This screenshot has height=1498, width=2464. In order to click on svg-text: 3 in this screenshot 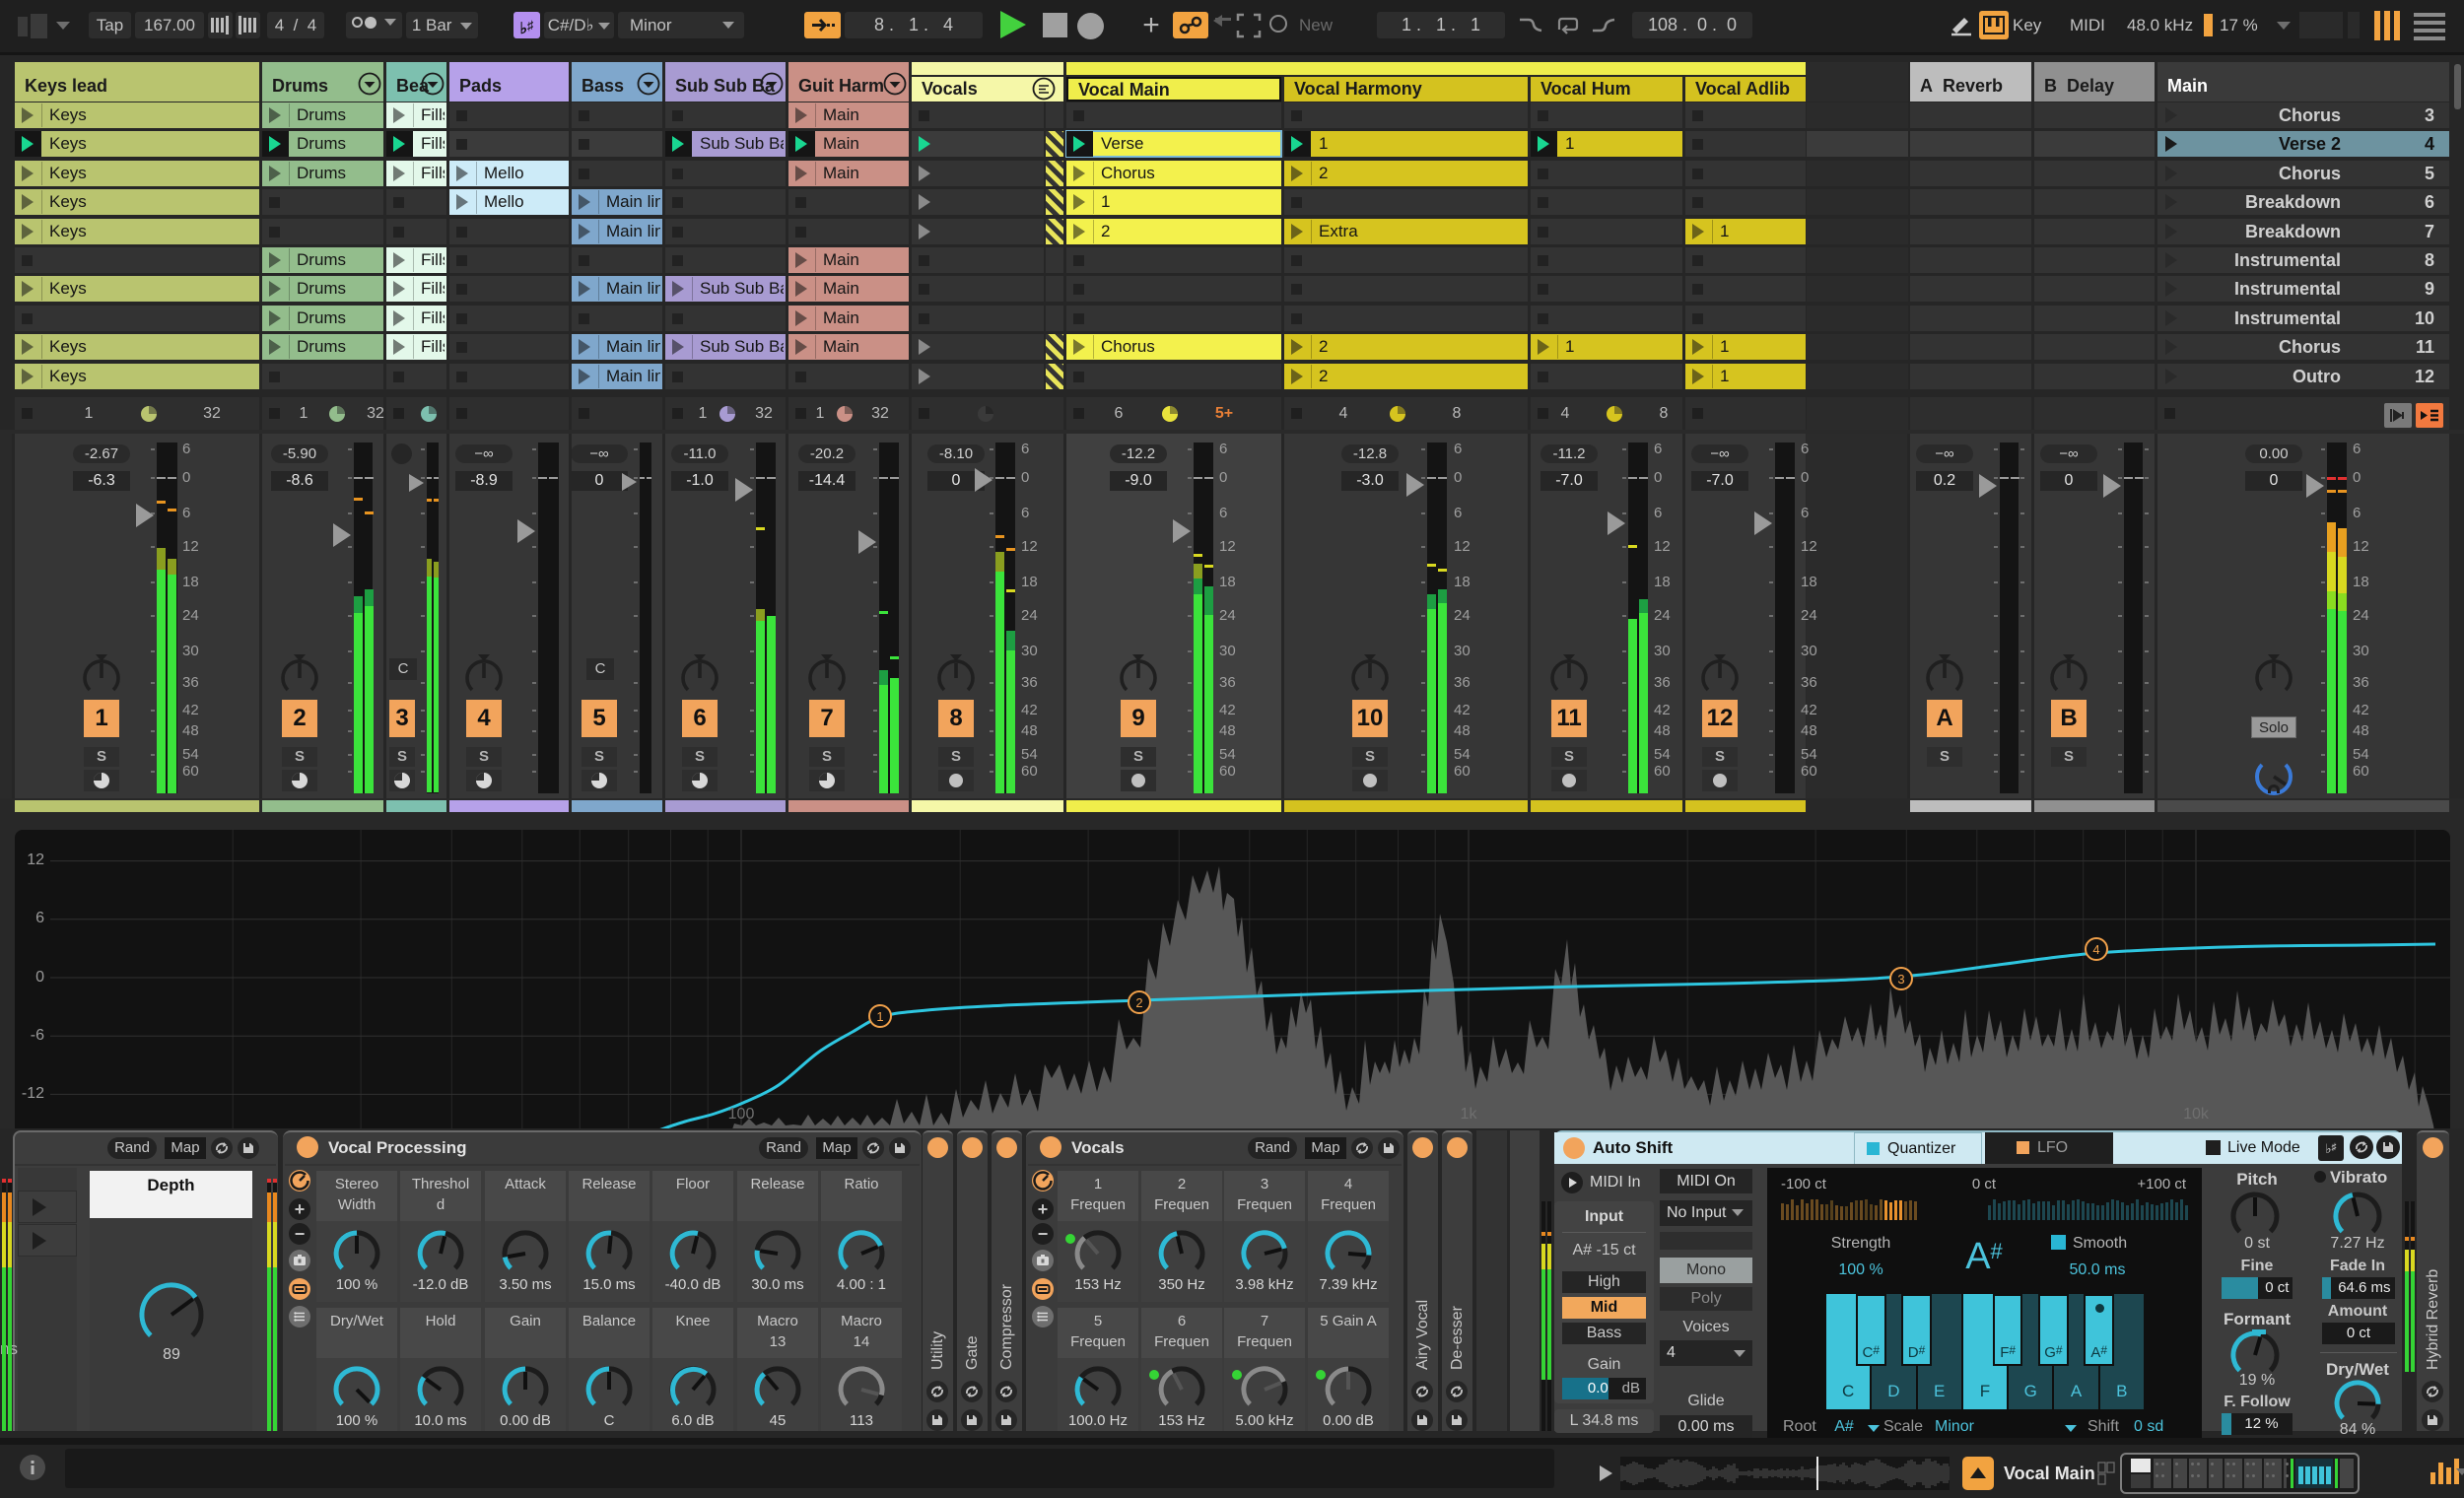, I will do `click(1900, 979)`.